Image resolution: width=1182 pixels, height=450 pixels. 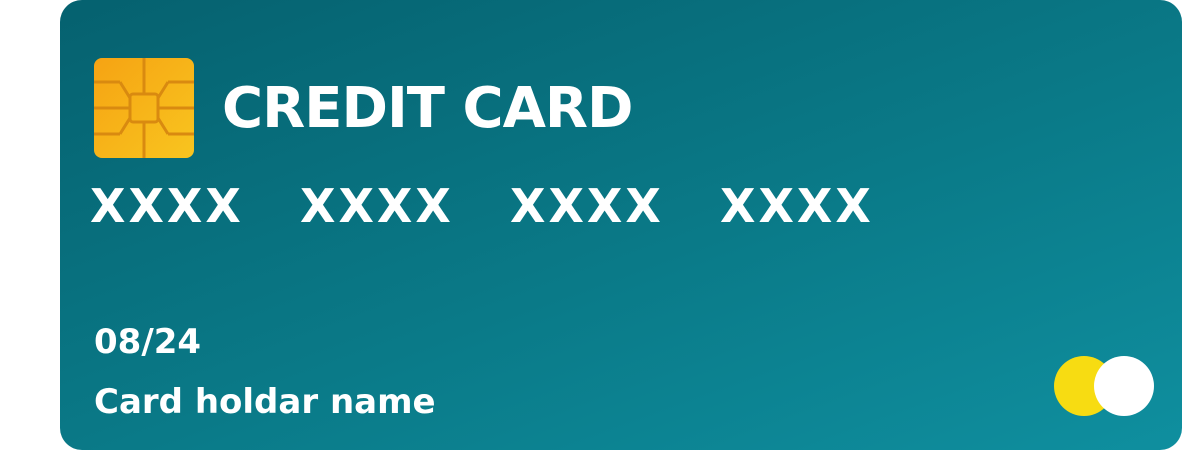 What do you see at coordinates (148, 342) in the screenshot?
I see `expiry-date: 08/24` at bounding box center [148, 342].